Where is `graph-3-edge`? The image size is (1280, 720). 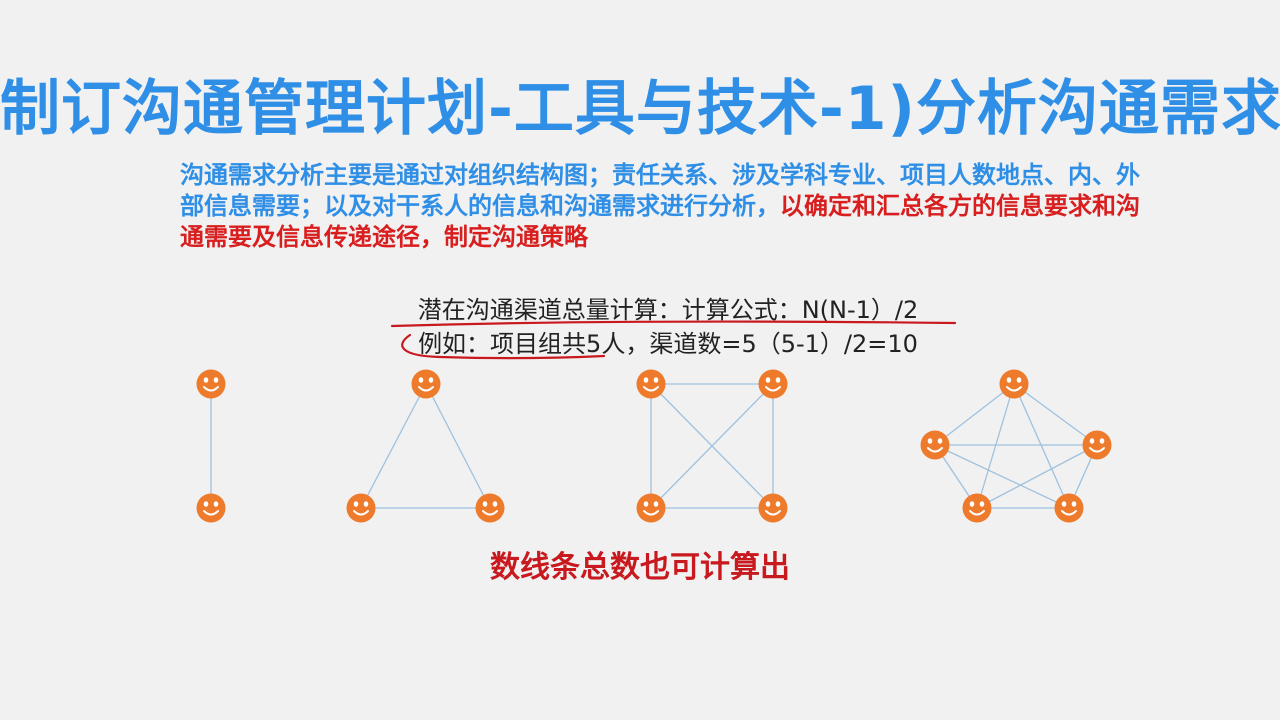
graph-3-edge is located at coordinates (712, 446).